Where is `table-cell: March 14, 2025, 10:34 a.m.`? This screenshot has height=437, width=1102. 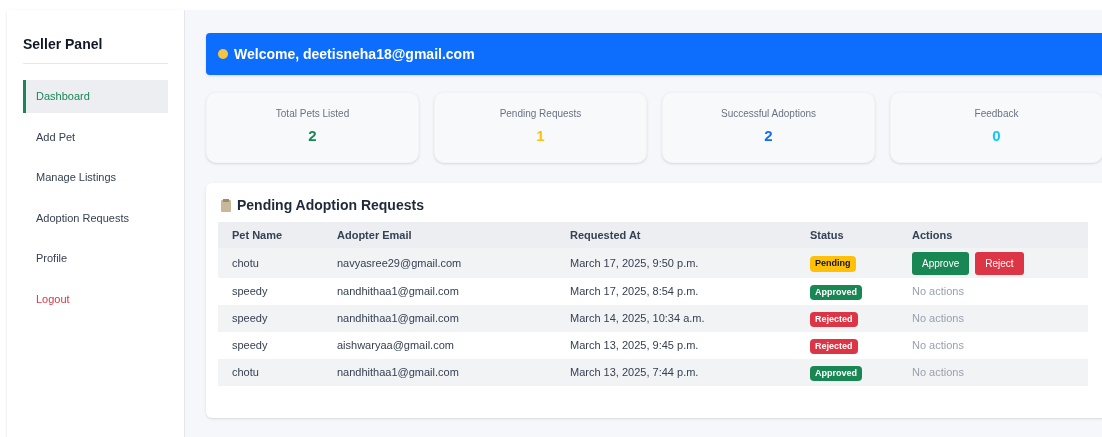
table-cell: March 14, 2025, 10:34 a.m. is located at coordinates (676, 318).